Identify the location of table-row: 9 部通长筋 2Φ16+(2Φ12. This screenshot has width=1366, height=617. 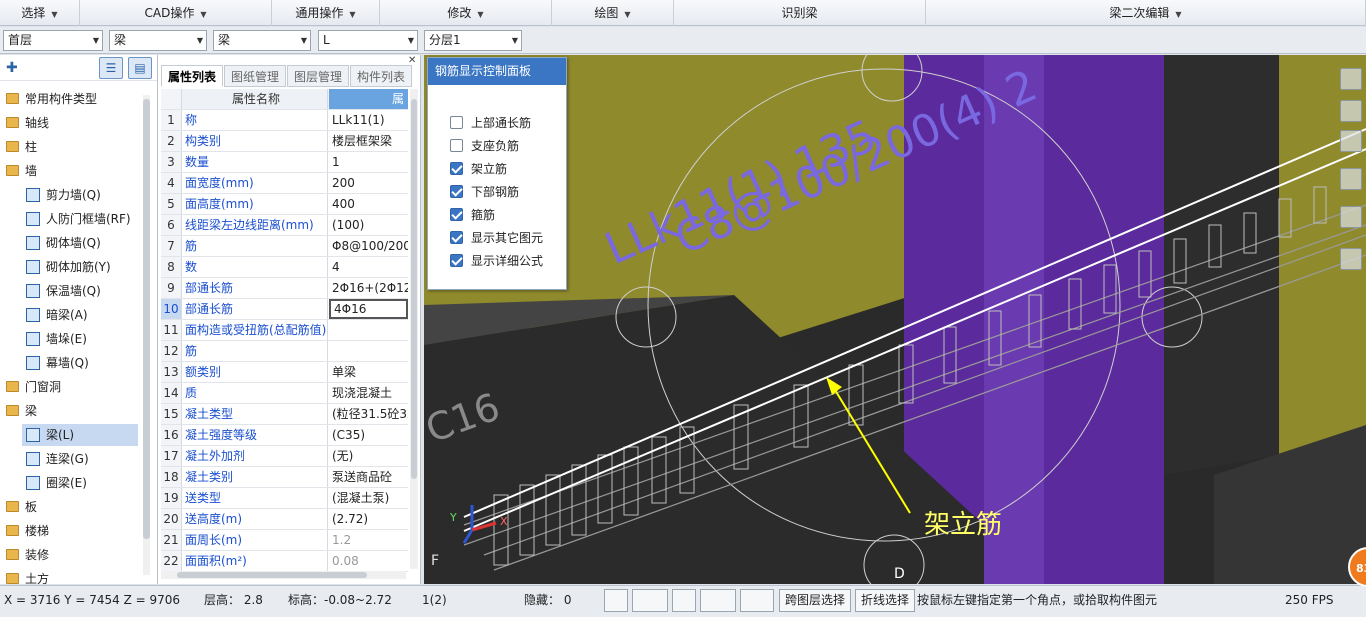
(284, 288).